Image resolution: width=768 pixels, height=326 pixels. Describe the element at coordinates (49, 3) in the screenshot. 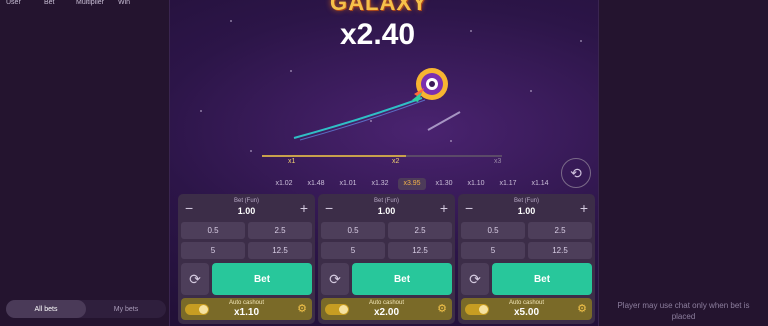

I see `column-bet: Bet` at that location.